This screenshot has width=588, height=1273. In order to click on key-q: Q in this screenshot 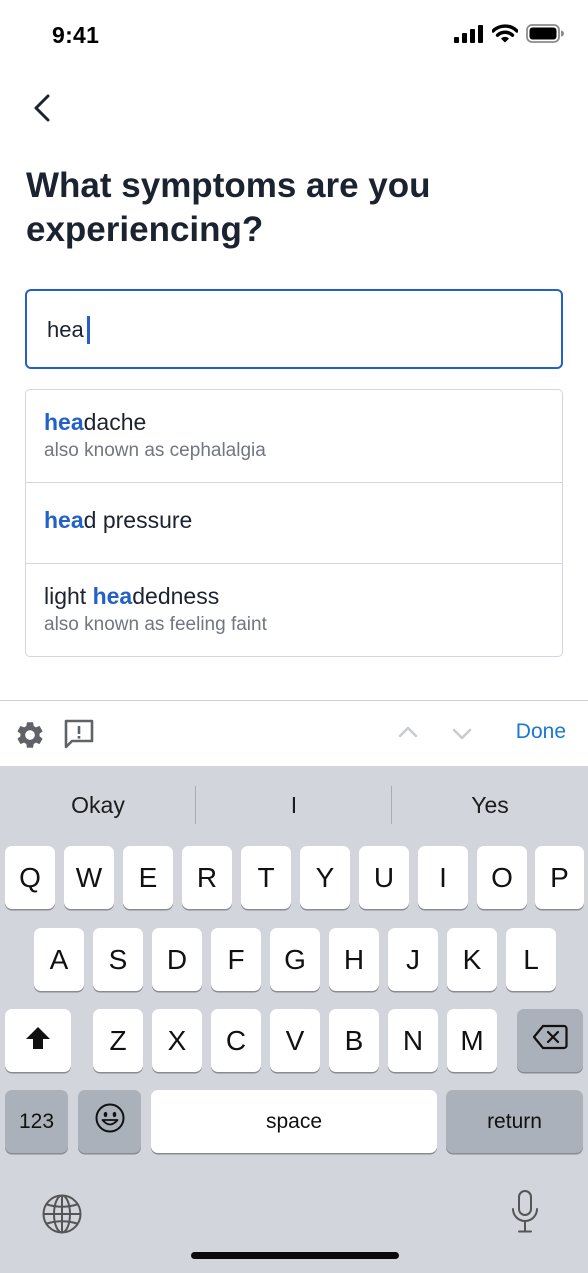, I will do `click(30, 877)`.